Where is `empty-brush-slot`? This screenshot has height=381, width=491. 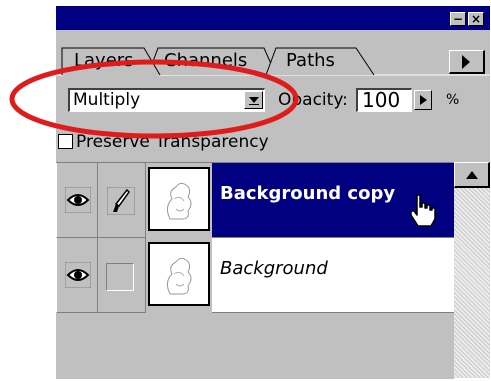
empty-brush-slot is located at coordinates (120, 277).